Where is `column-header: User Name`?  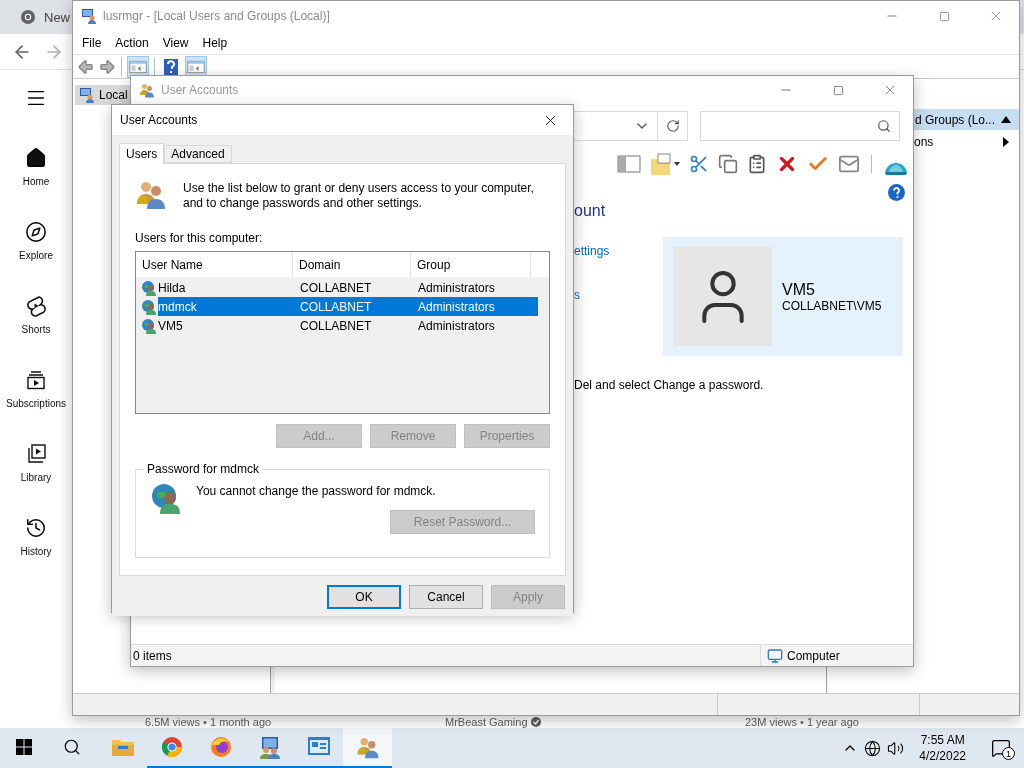 column-header: User Name is located at coordinates (214, 264).